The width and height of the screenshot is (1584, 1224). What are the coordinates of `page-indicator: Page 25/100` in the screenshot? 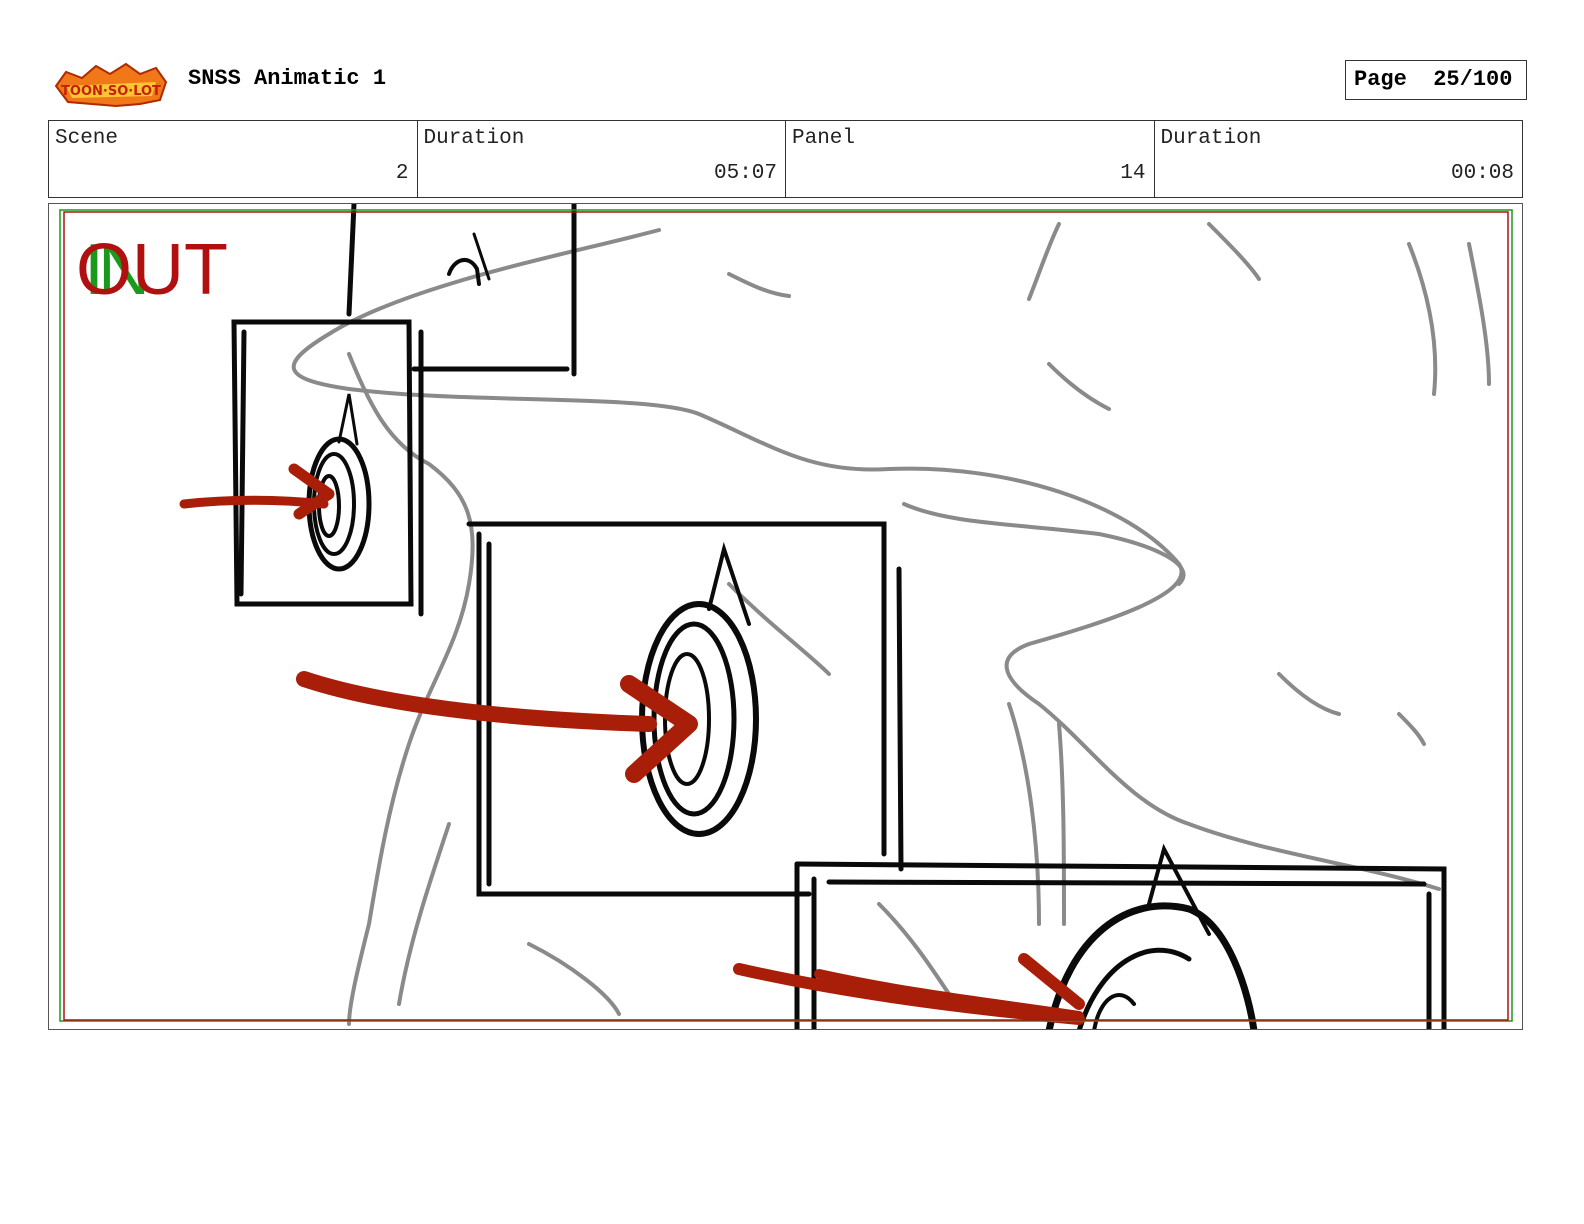 It's located at (1436, 80).